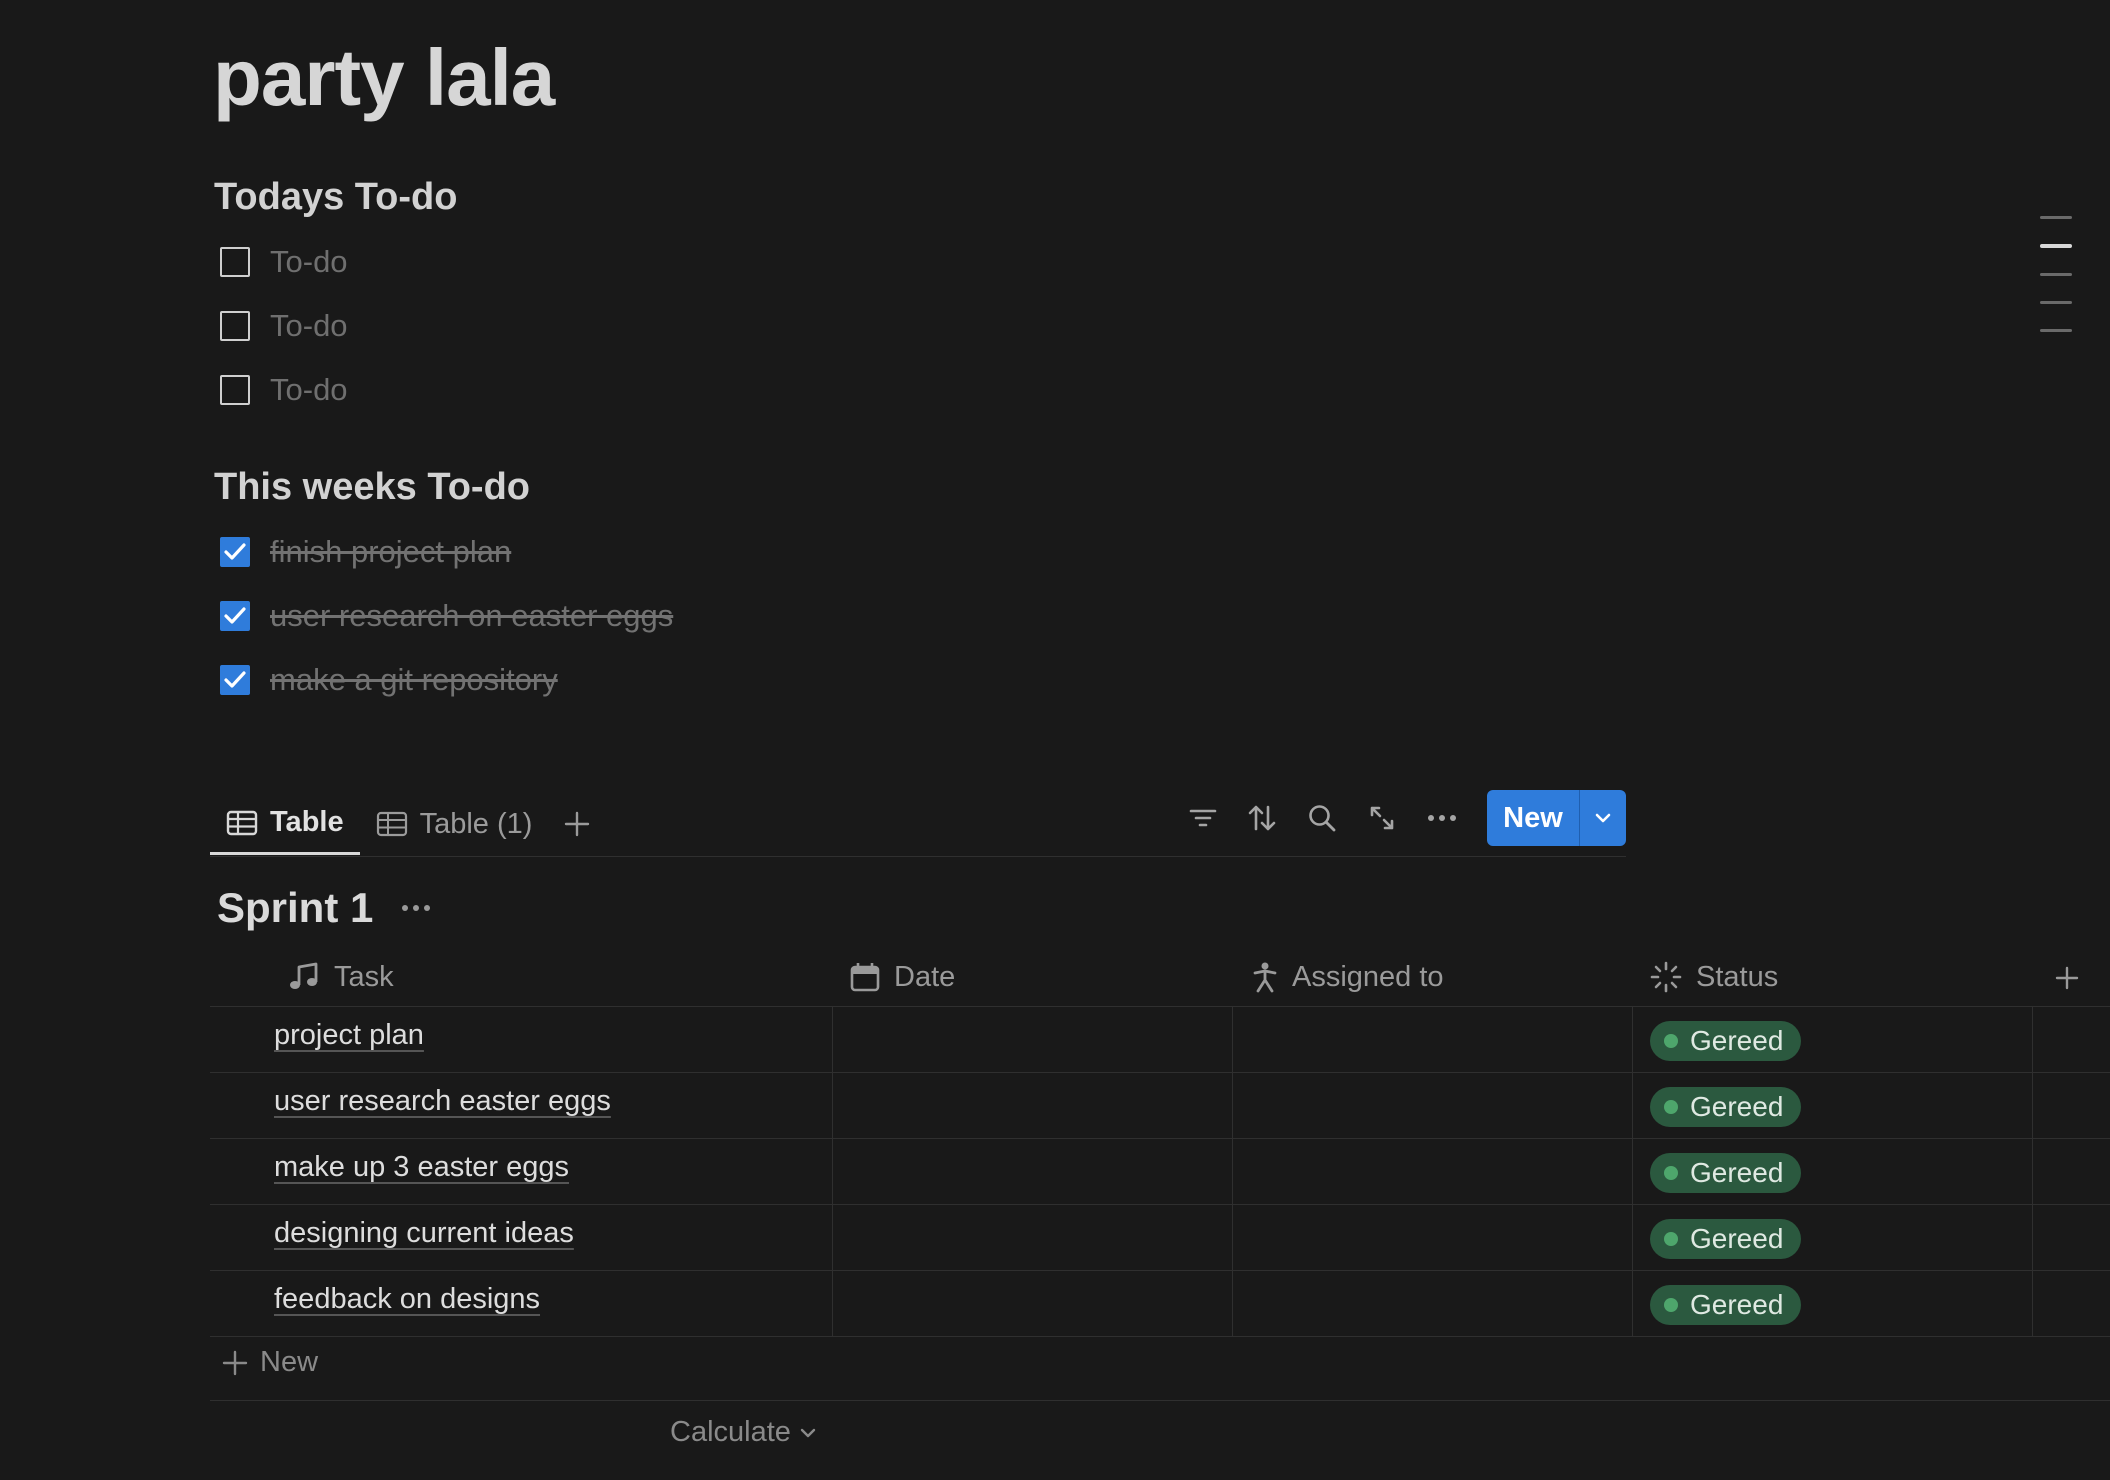 The image size is (2110, 1480). I want to click on expand-icon, so click(1382, 818).